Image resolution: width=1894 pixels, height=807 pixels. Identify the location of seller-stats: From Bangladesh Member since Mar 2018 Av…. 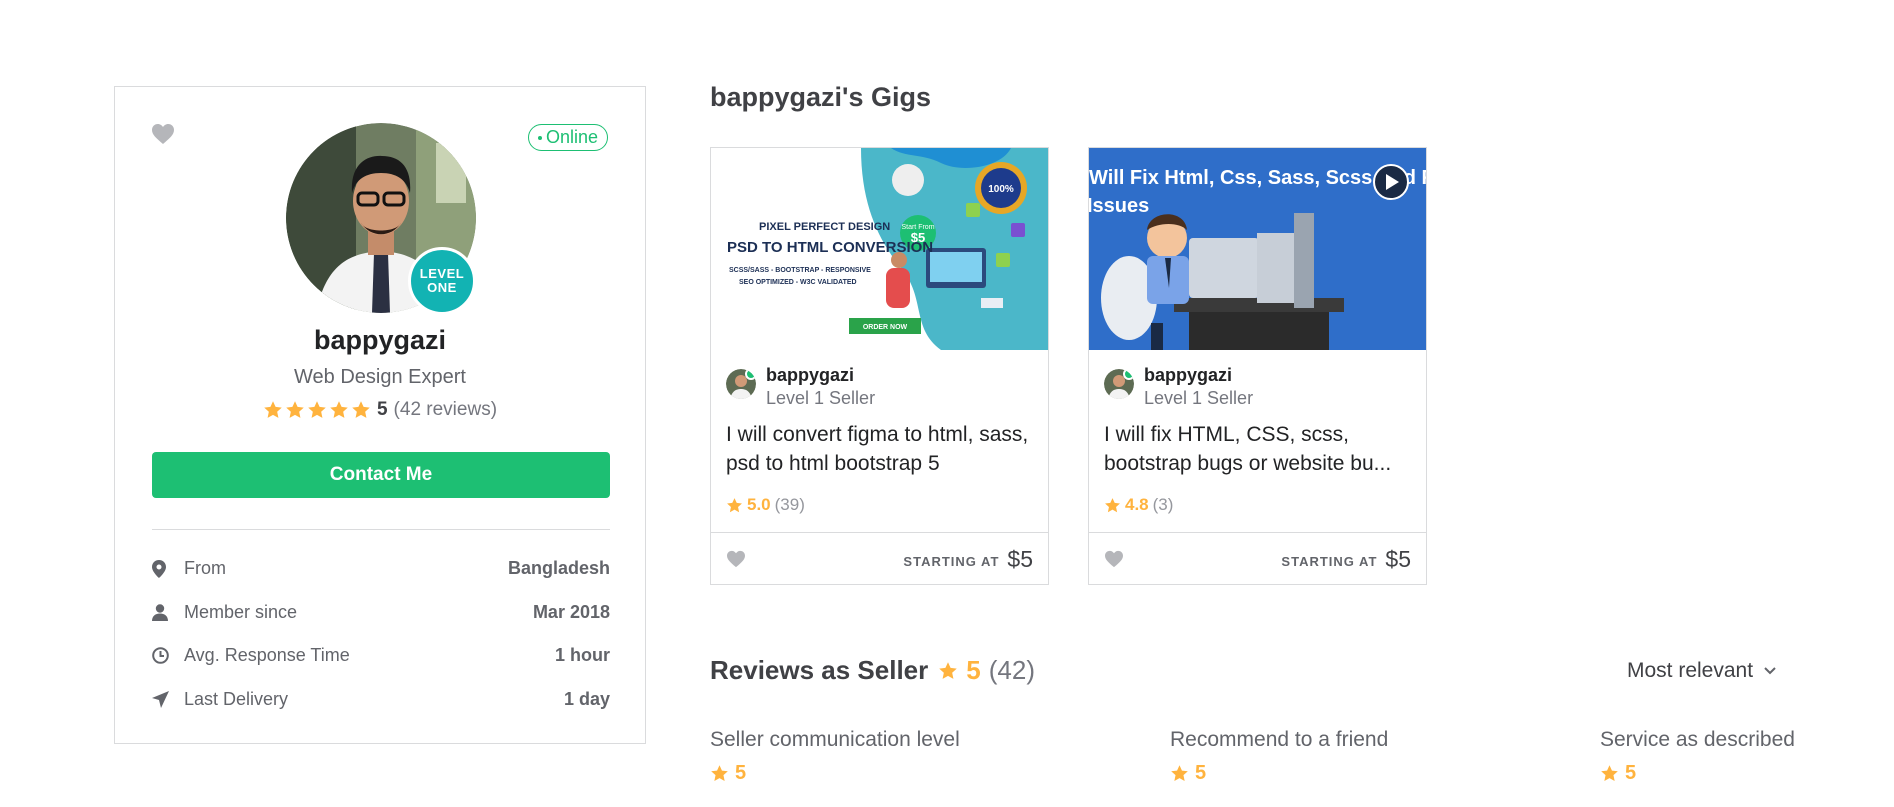
(381, 634).